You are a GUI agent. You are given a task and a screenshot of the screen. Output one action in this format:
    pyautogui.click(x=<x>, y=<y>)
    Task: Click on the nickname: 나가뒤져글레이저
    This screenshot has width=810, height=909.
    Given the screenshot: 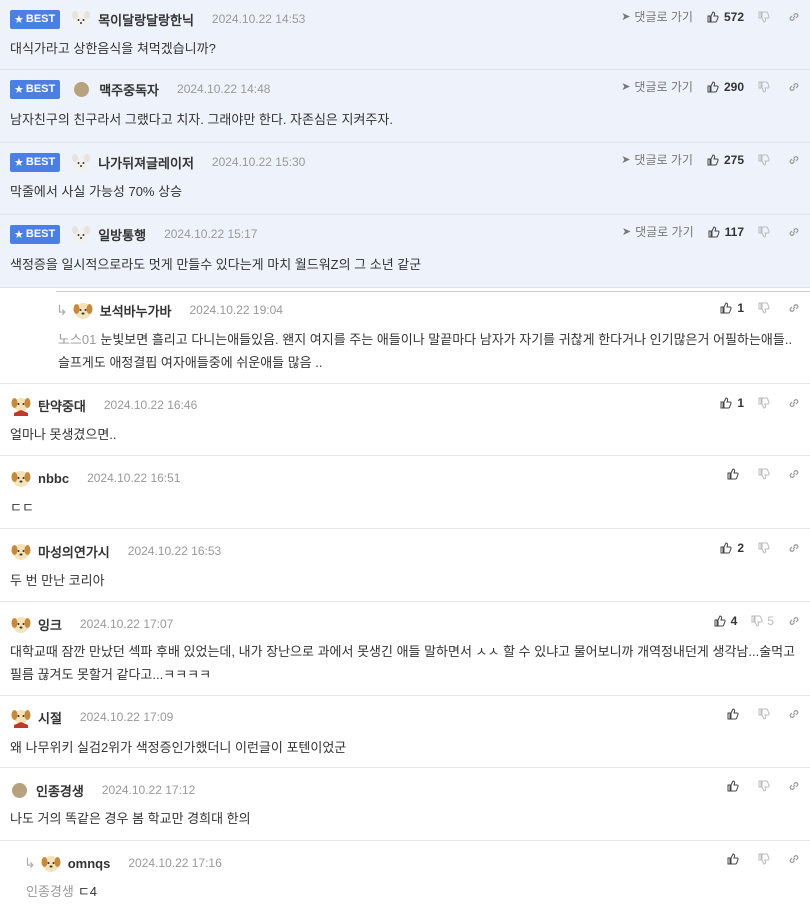 What is the action you would take?
    pyautogui.click(x=146, y=162)
    